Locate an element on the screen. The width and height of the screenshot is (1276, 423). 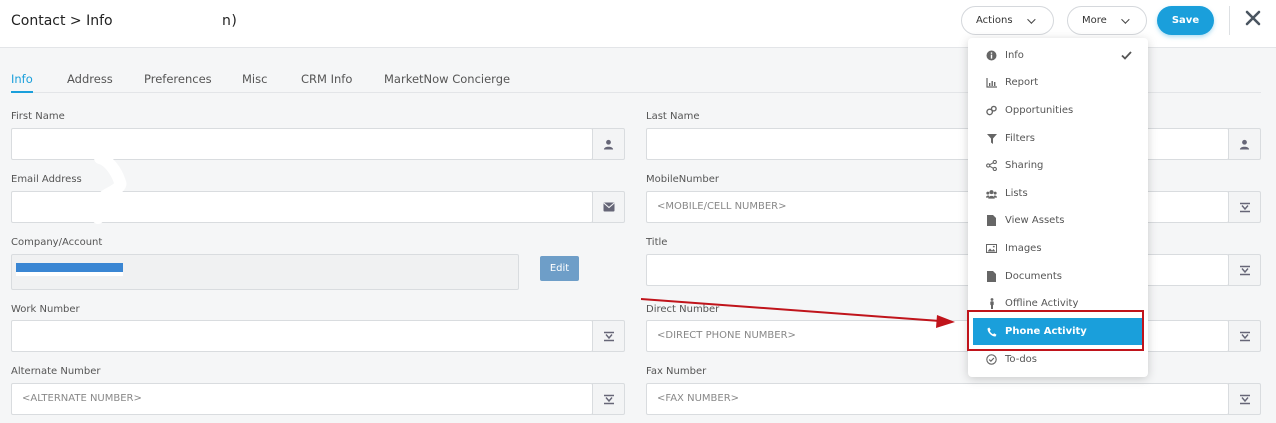
fax-number-label: Fax Number is located at coordinates (676, 371).